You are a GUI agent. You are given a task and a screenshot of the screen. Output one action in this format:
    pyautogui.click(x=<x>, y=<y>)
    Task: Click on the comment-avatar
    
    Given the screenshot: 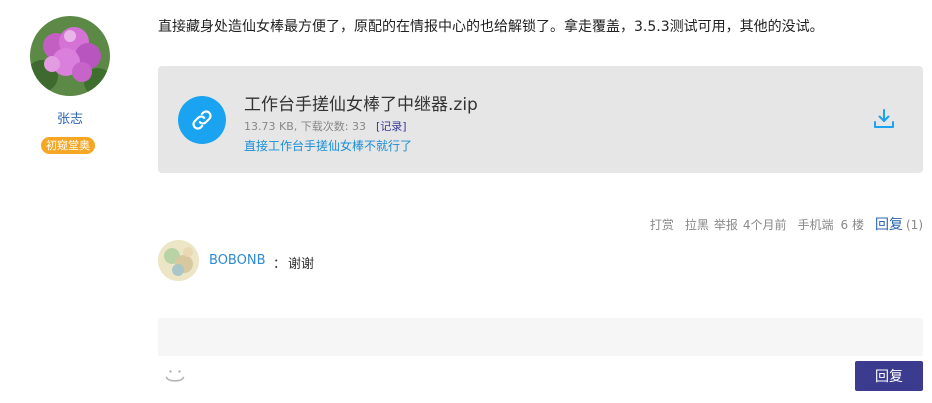 What is the action you would take?
    pyautogui.click(x=178, y=260)
    